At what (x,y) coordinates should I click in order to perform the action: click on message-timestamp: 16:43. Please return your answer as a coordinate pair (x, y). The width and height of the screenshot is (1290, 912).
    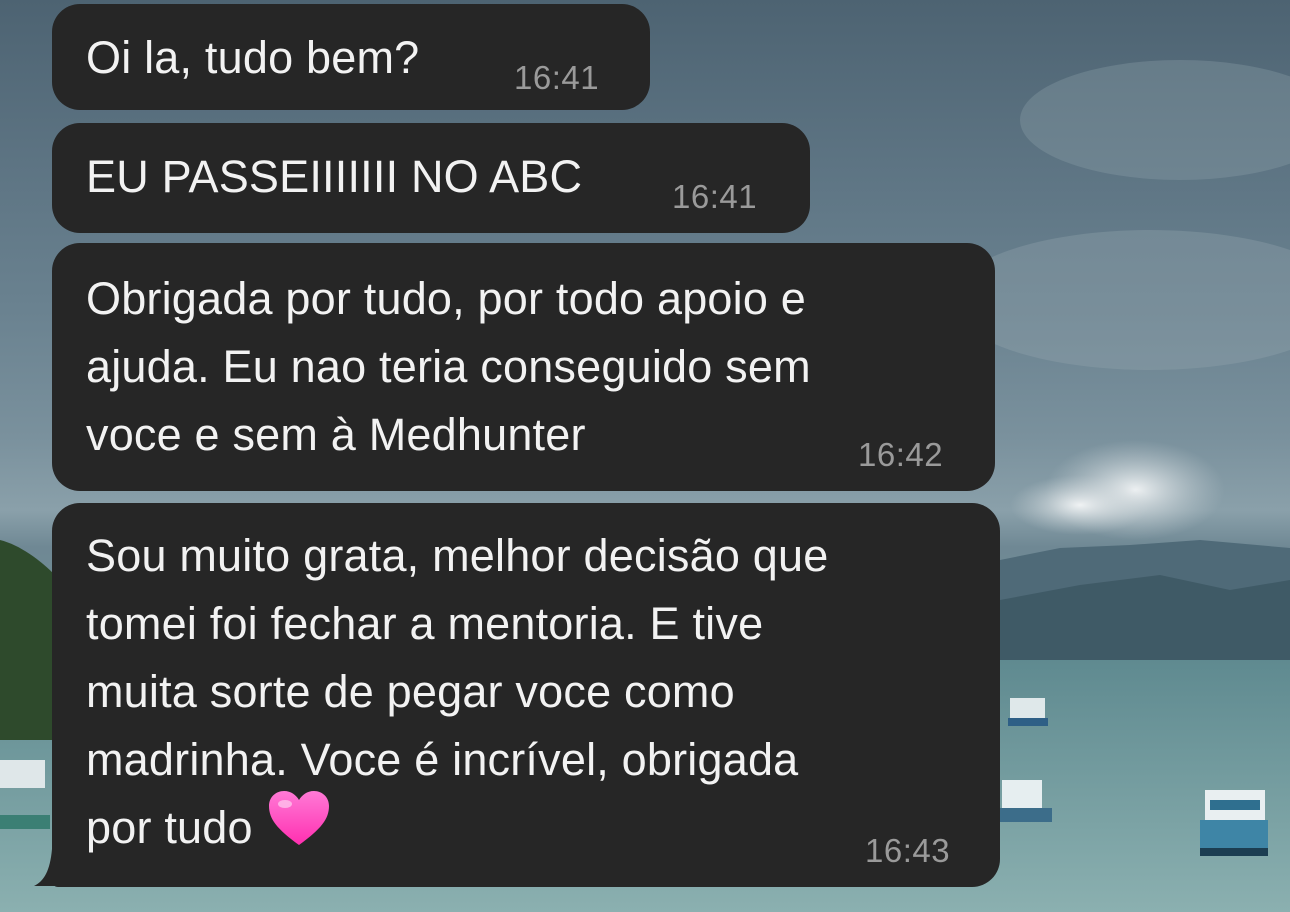
    Looking at the image, I should click on (908, 850).